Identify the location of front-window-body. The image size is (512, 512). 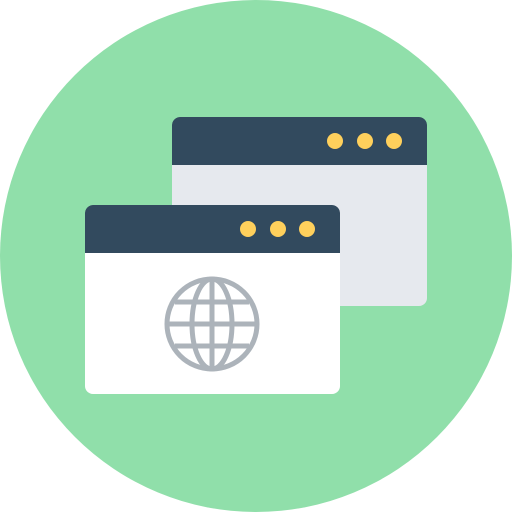
(212, 323).